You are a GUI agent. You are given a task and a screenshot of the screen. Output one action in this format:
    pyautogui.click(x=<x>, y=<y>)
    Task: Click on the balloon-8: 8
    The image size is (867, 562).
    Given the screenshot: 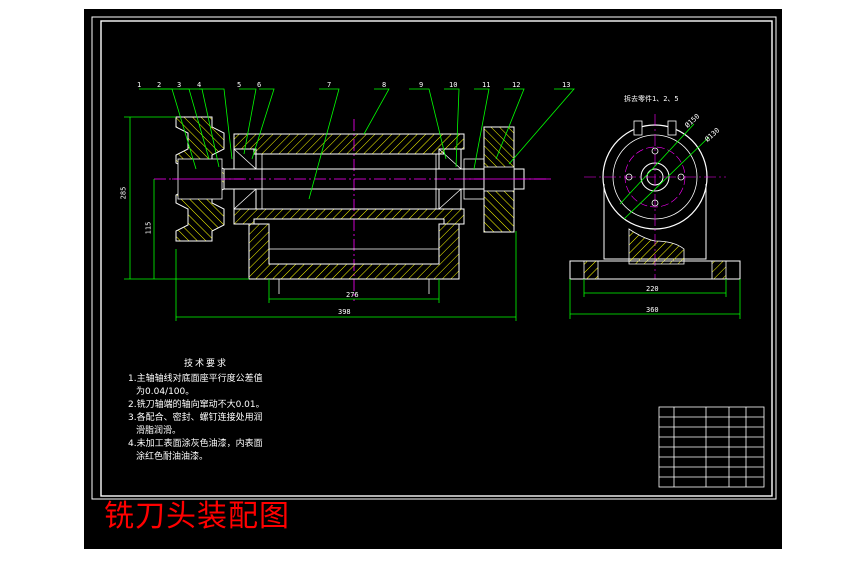 What is the action you would take?
    pyautogui.click(x=384, y=85)
    